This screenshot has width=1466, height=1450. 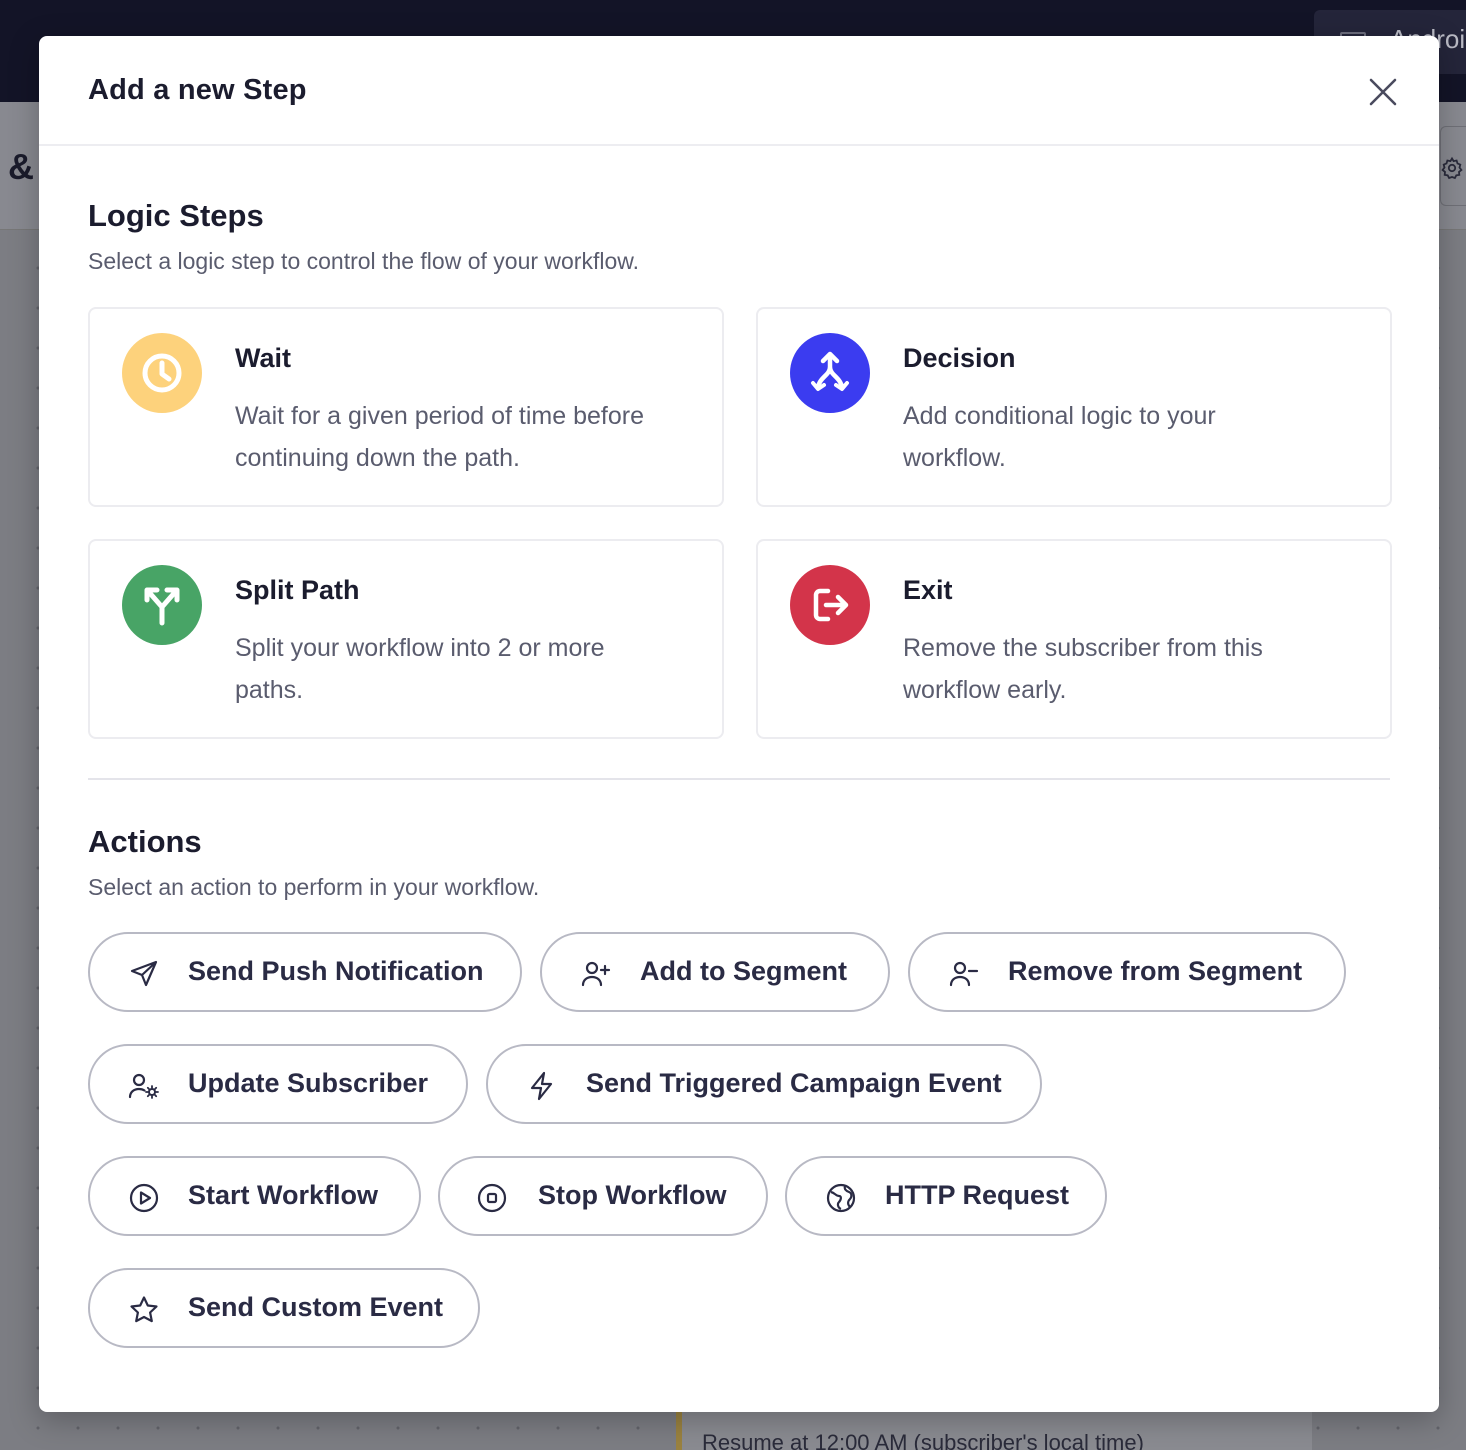 I want to click on action-send-triggered-campaign-event: Send Triggered Campaign Event, so click(x=764, y=1084).